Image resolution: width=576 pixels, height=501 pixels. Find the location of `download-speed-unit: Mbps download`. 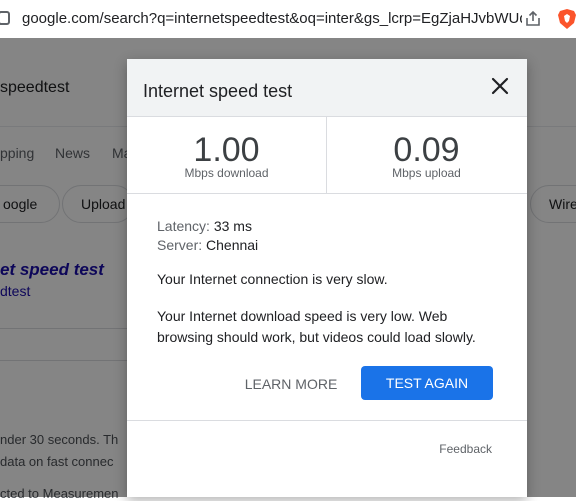

download-speed-unit: Mbps download is located at coordinates (226, 173).